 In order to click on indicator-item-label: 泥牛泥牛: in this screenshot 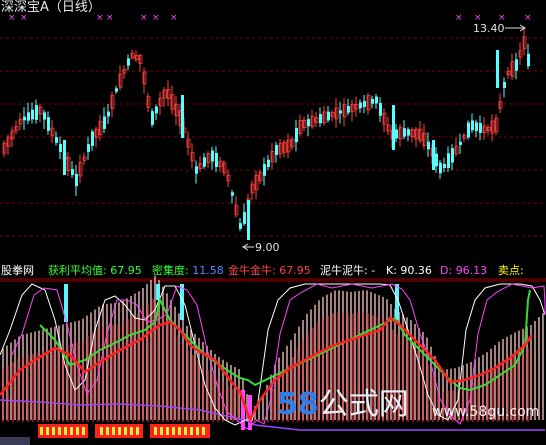, I will do `click(344, 270)`.